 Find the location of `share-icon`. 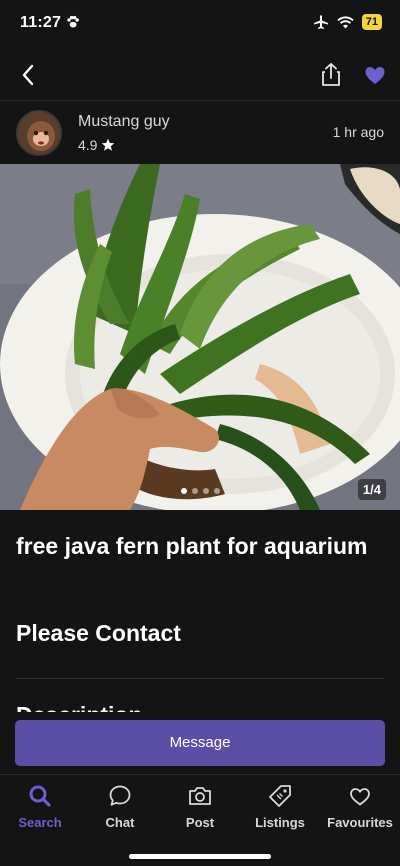

share-icon is located at coordinates (331, 75).